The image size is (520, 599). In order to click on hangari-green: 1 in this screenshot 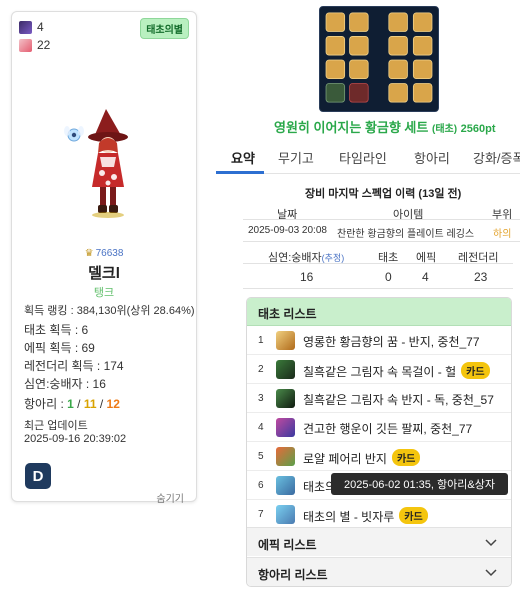, I will do `click(70, 404)`.